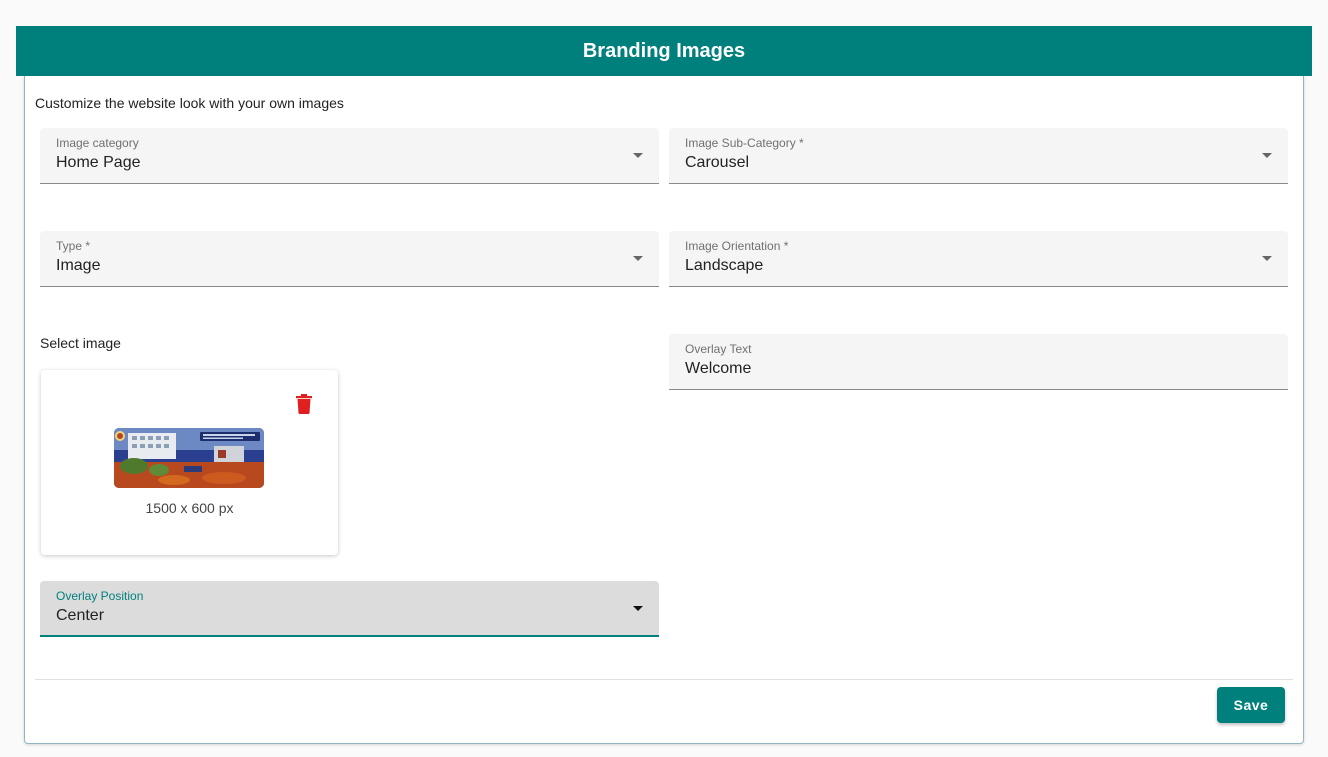  I want to click on page-header: Branding Images, so click(664, 51).